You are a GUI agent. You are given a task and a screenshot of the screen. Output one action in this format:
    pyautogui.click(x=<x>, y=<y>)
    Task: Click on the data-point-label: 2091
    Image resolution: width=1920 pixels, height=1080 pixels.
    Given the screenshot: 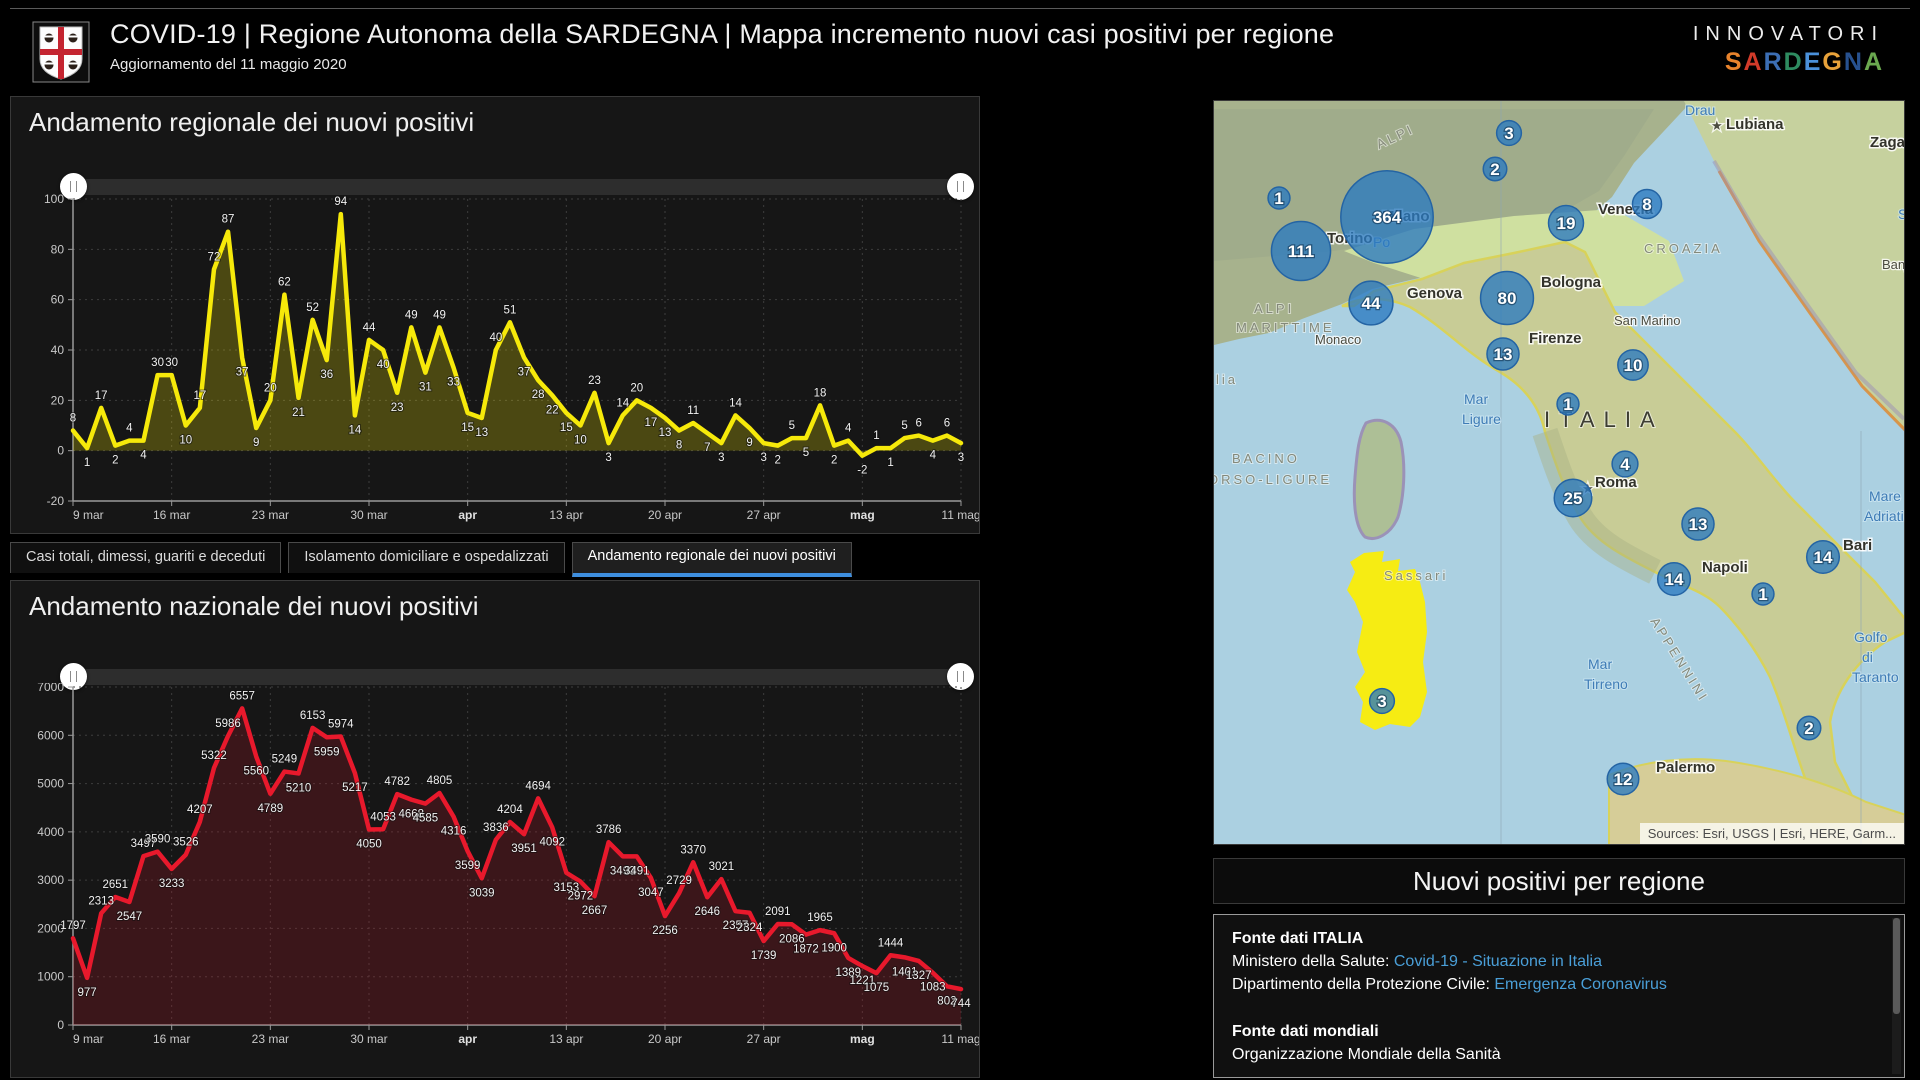 What is the action you would take?
    pyautogui.click(x=778, y=912)
    